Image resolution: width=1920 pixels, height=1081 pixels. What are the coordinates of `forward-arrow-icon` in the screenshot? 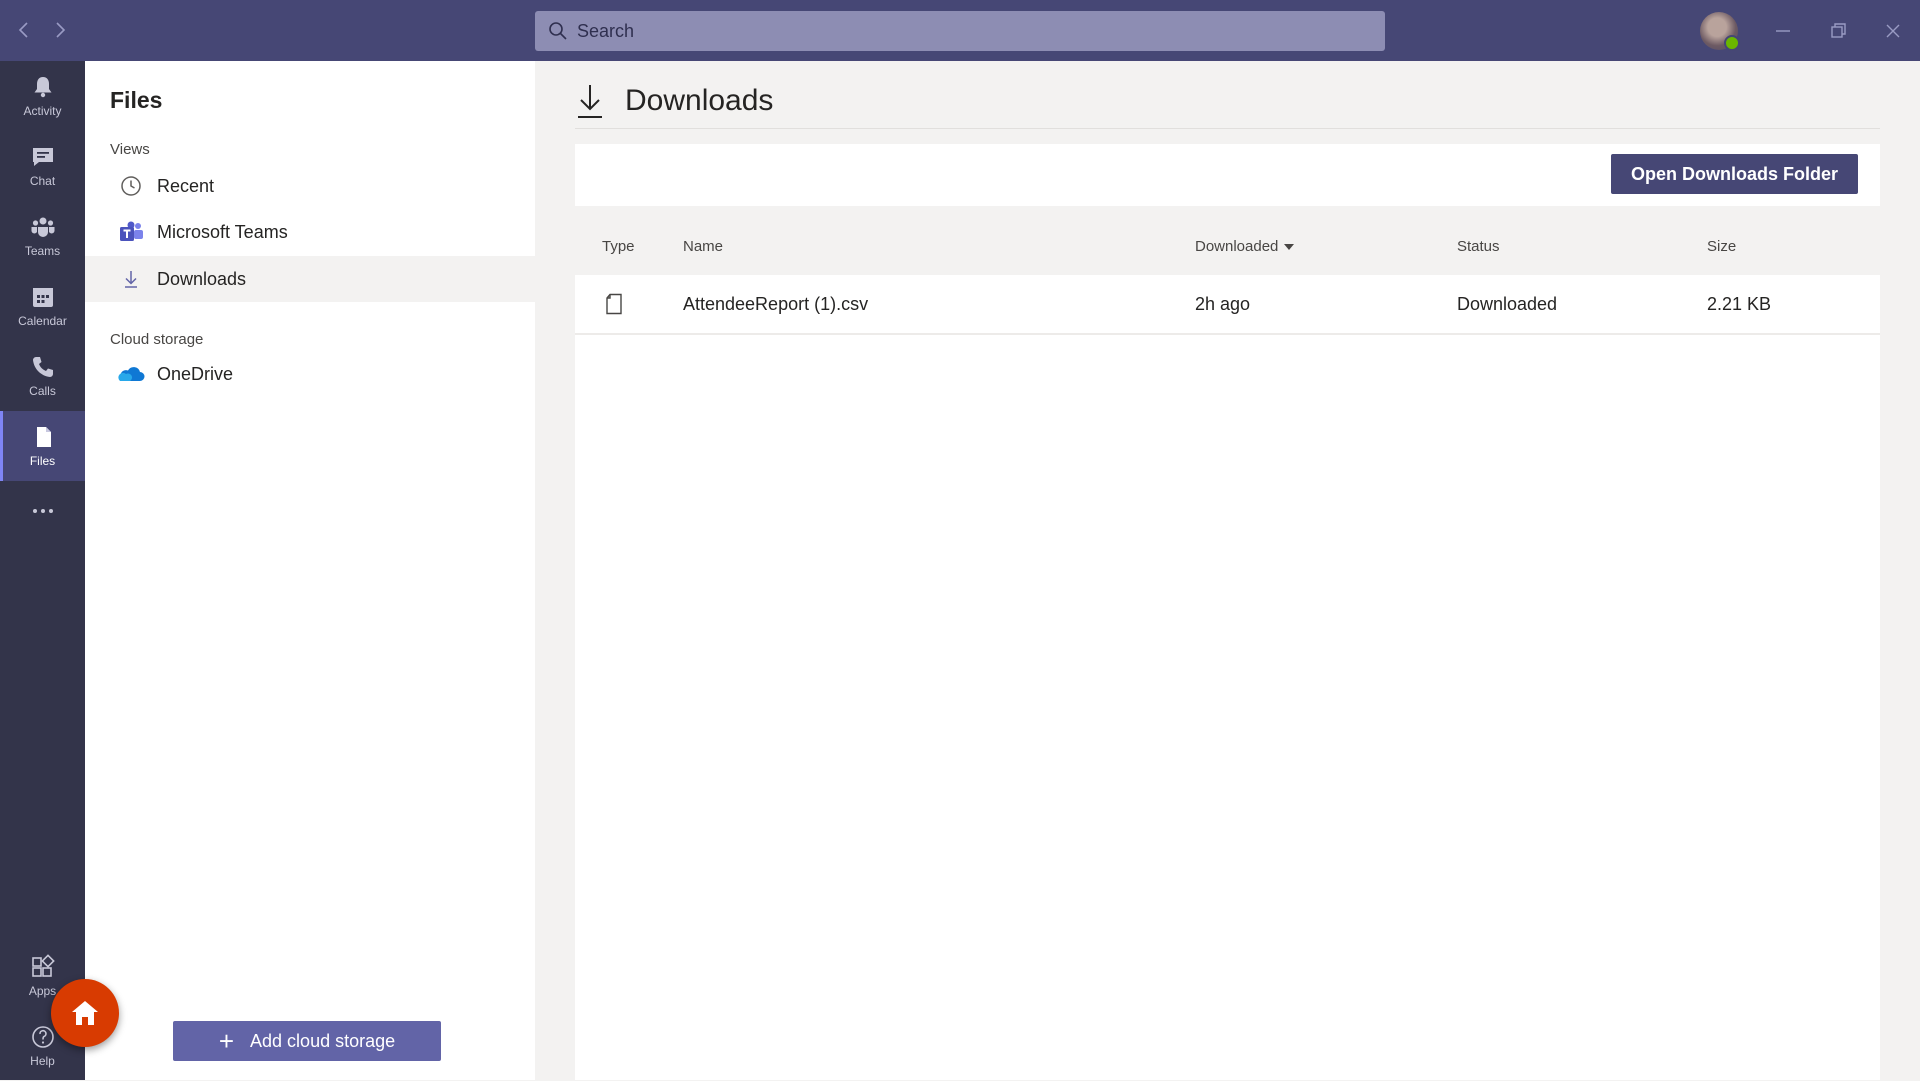 It's located at (60, 30).